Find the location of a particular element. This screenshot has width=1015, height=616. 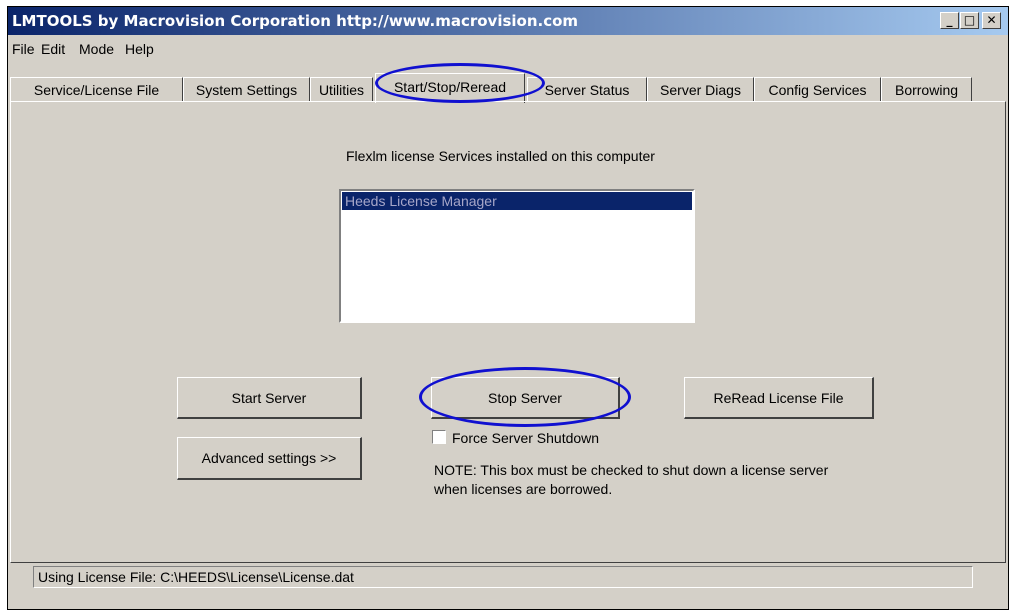

services-listbox: Heeds License Manager is located at coordinates (517, 256).